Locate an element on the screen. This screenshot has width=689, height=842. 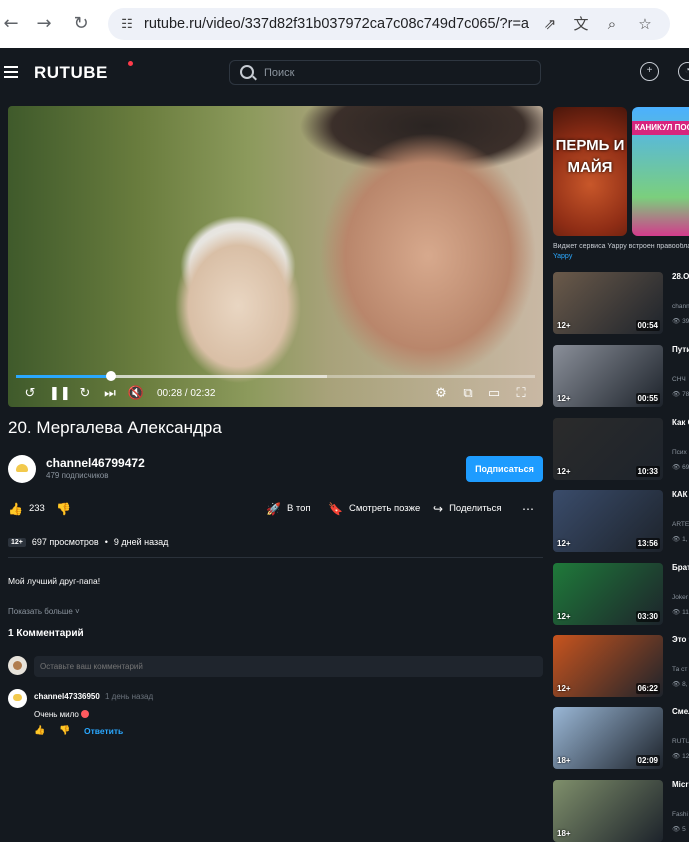
like-count: 233 is located at coordinates (36, 508).